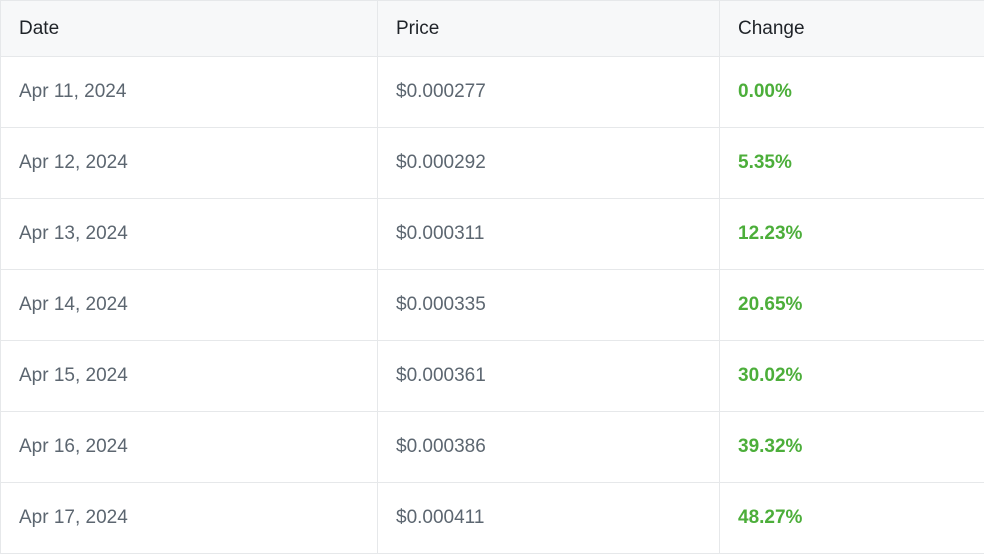 Image resolution: width=984 pixels, height=554 pixels. What do you see at coordinates (549, 305) in the screenshot?
I see `price-cell: $0.000335` at bounding box center [549, 305].